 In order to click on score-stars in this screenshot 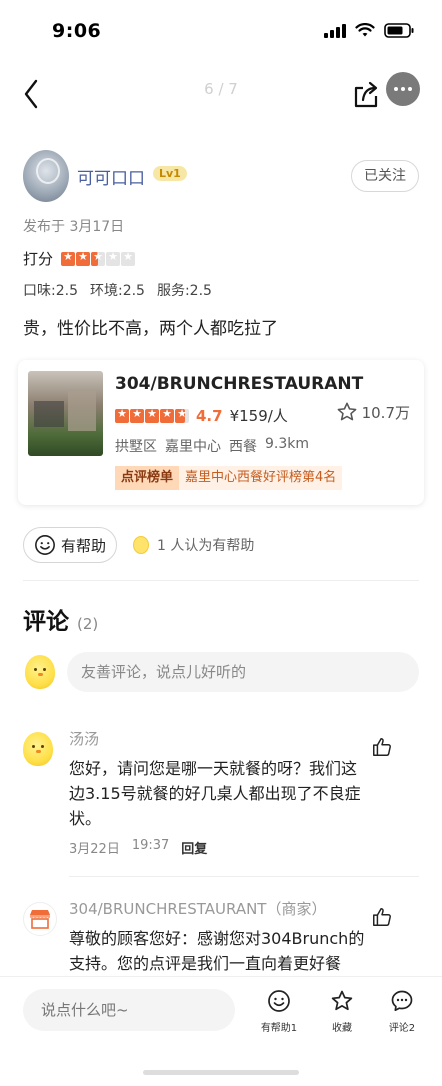, I will do `click(98, 258)`.